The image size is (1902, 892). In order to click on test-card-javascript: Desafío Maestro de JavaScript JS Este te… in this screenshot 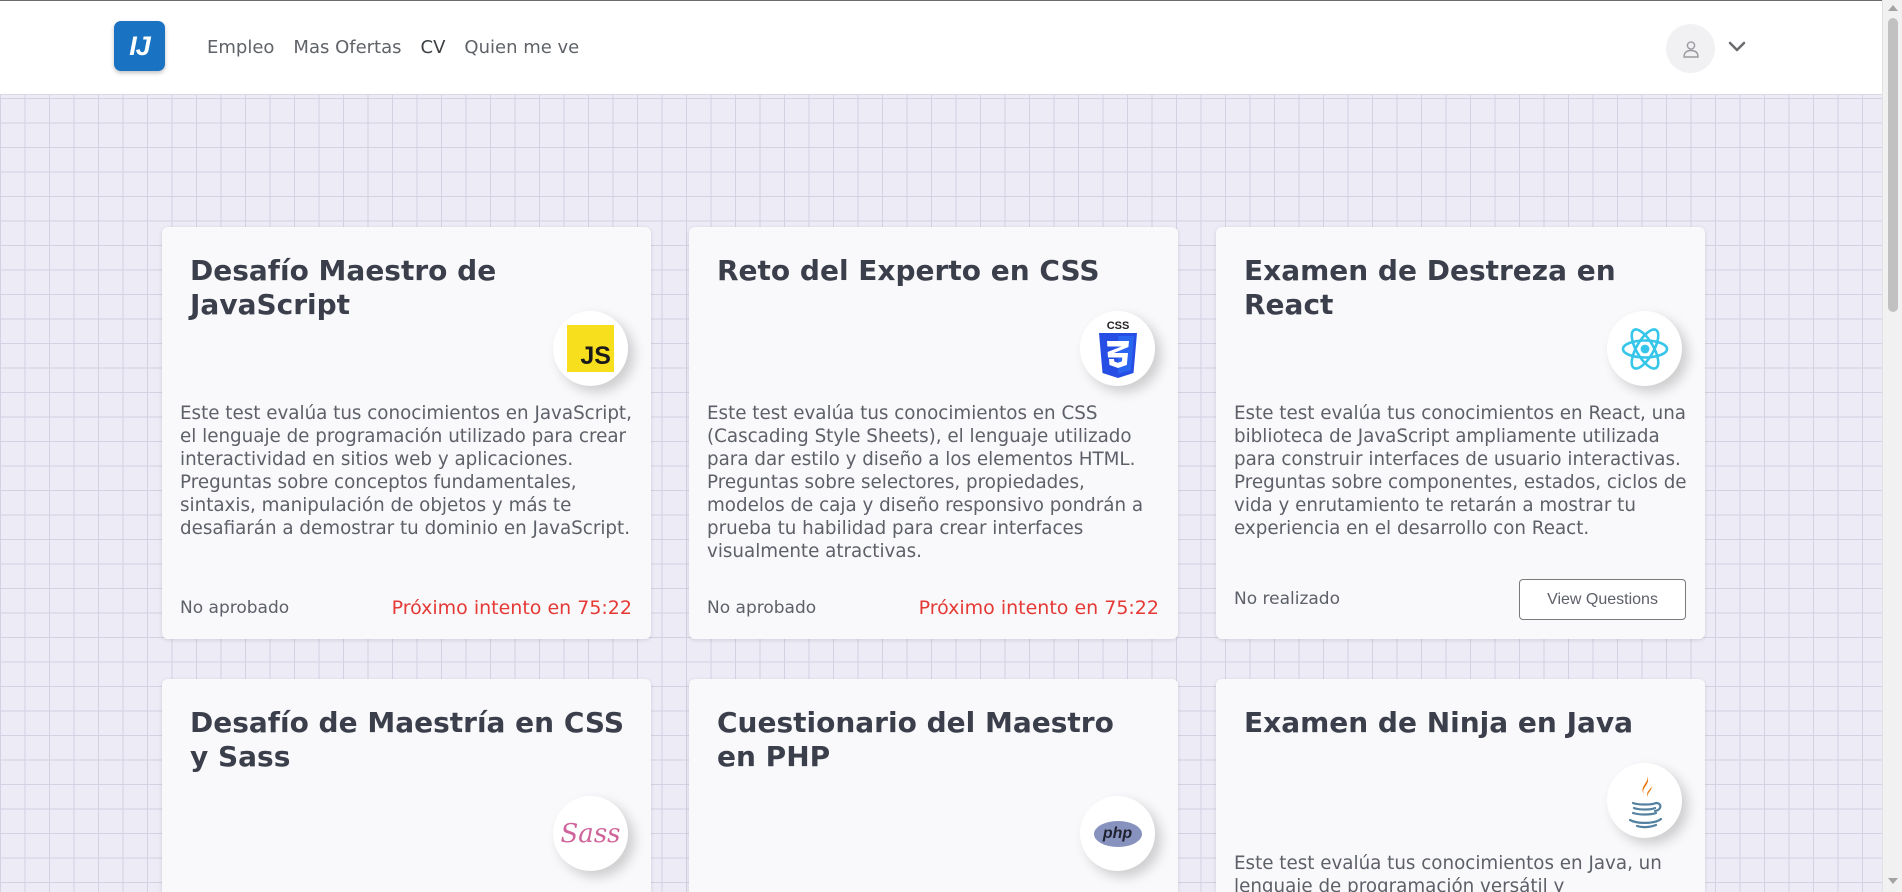, I will do `click(406, 433)`.